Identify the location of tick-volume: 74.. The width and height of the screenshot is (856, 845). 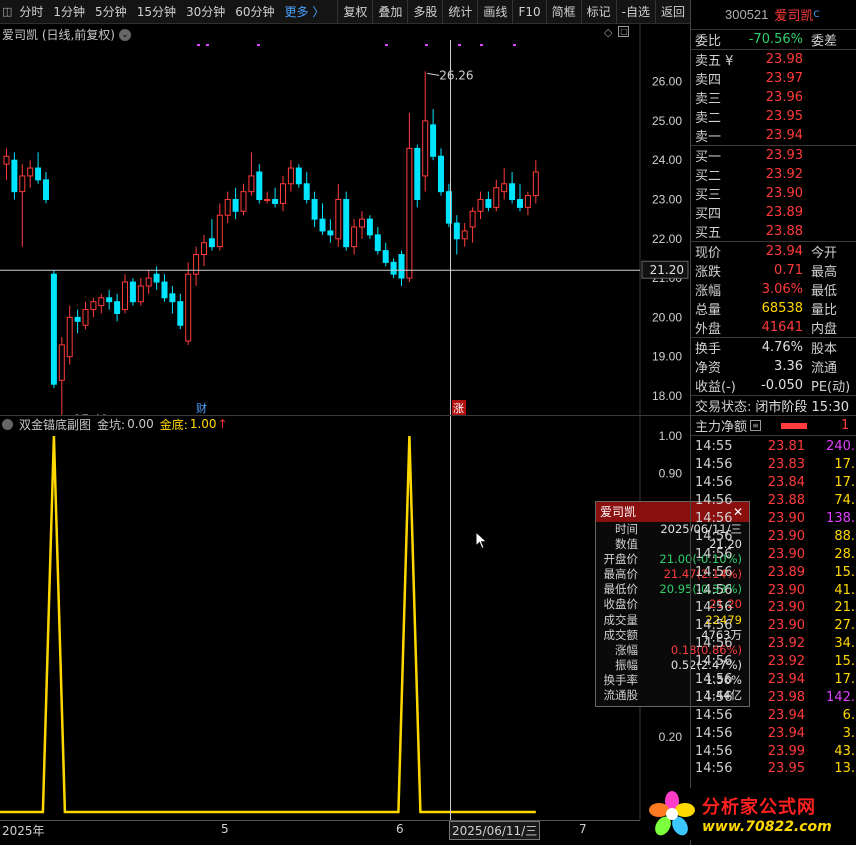
(844, 501).